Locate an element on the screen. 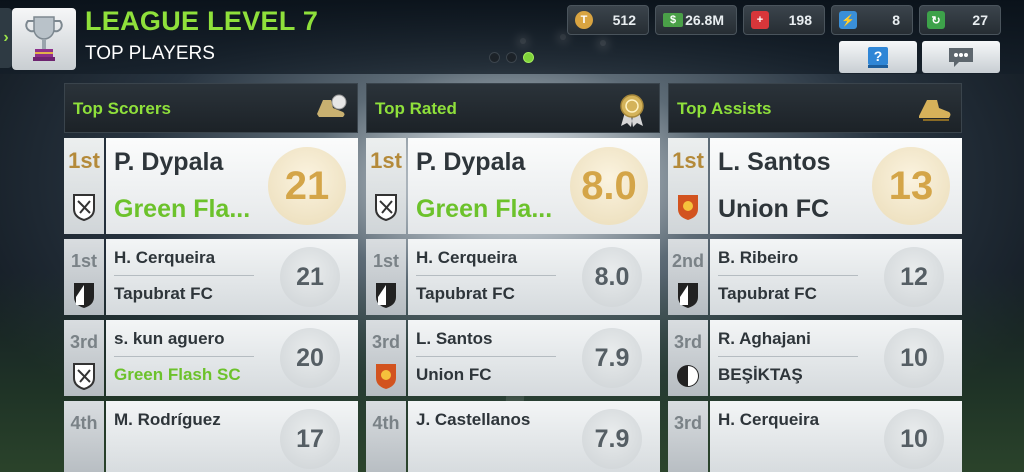 This screenshot has width=1024, height=472. leaderboard-row: 1st H. Cerqueira Tapubrat FC 8.0 is located at coordinates (513, 277).